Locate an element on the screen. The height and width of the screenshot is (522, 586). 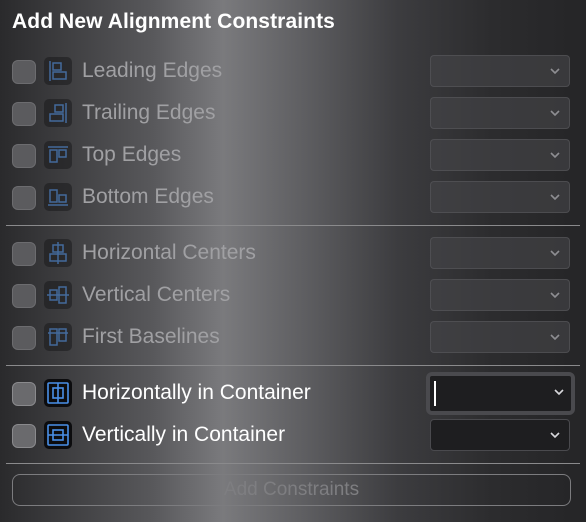
horizontal-centers-label: Horizontal Centers is located at coordinates (169, 252).